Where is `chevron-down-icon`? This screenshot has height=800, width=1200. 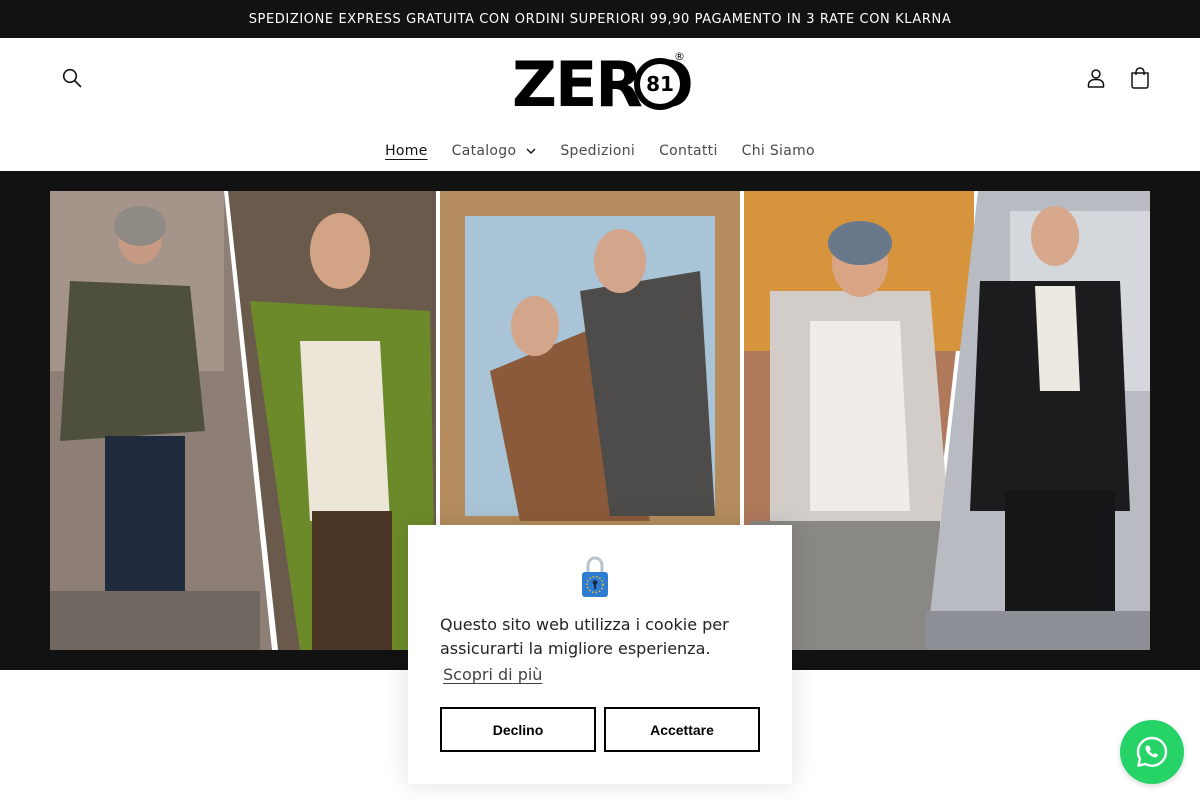 chevron-down-icon is located at coordinates (531, 151).